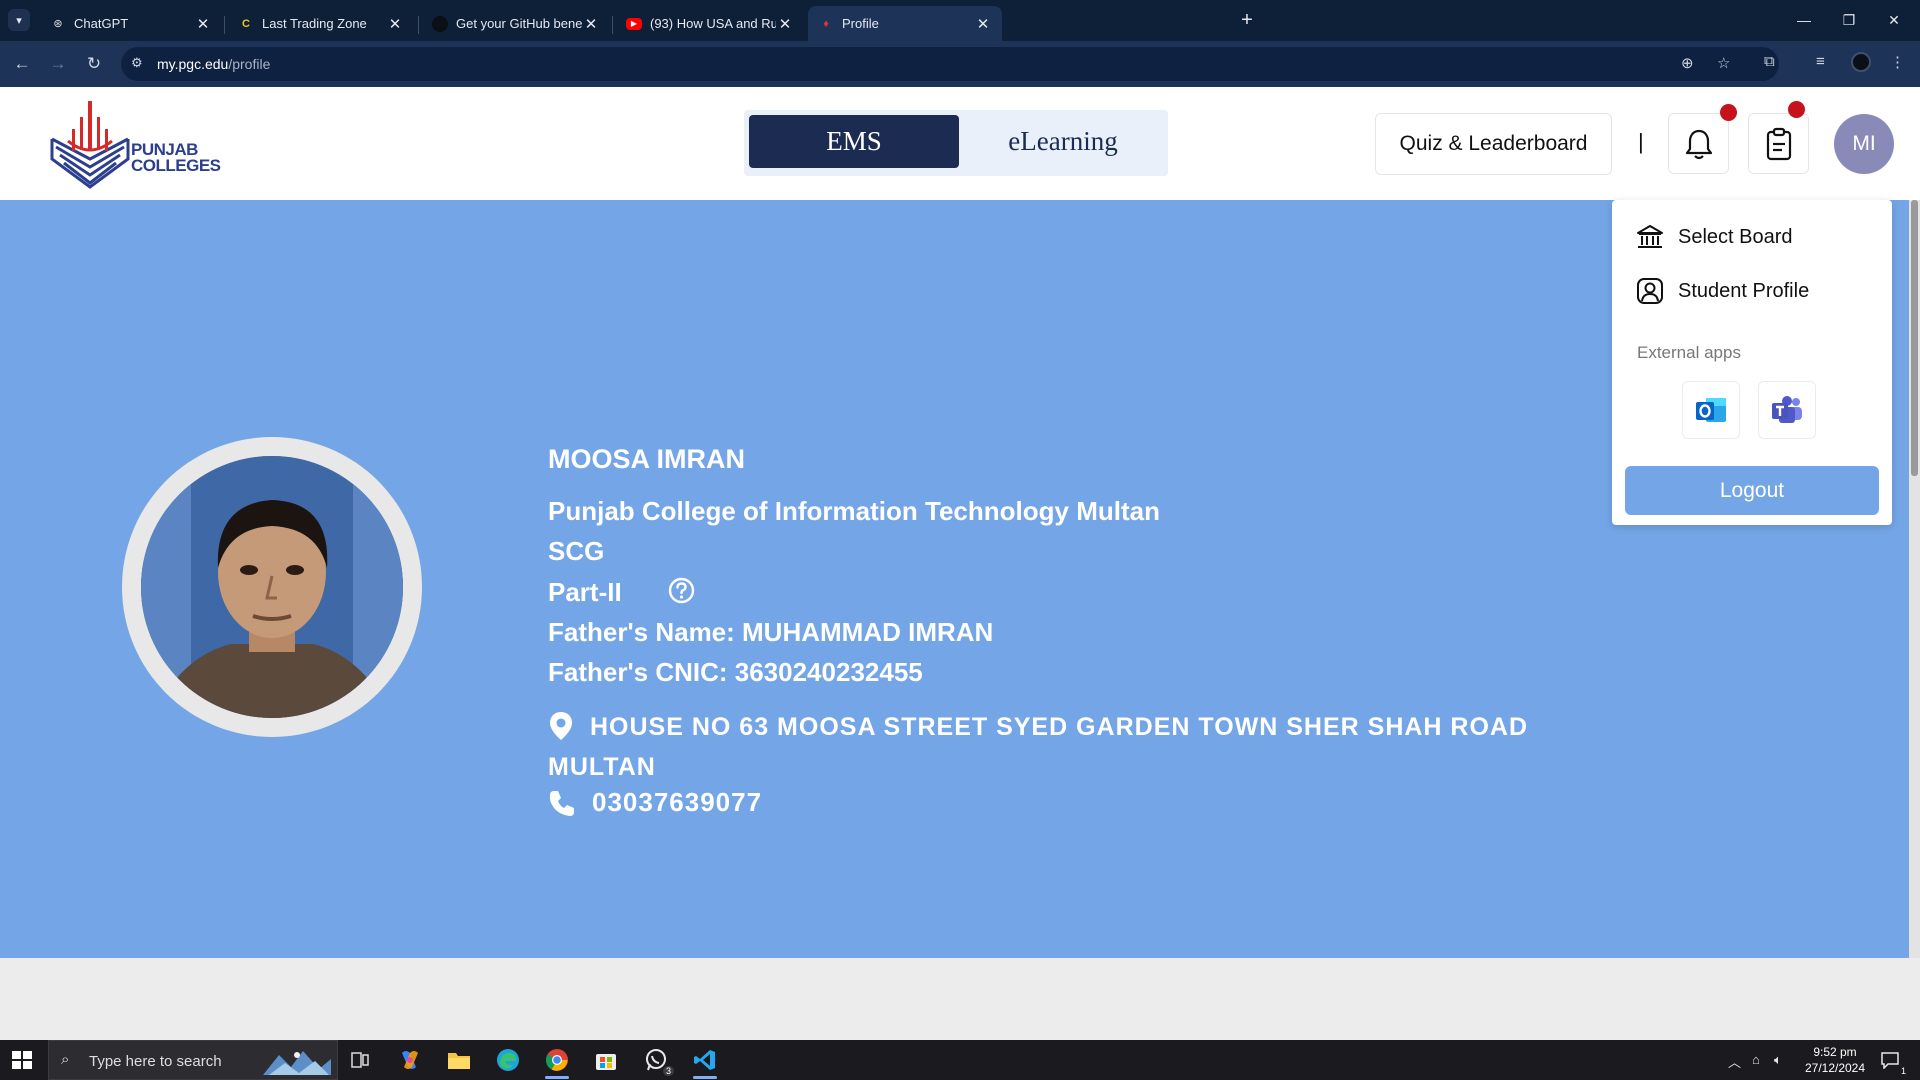 This screenshot has width=1920, height=1080. What do you see at coordinates (22, 1060) in the screenshot?
I see `windows-start-icon` at bounding box center [22, 1060].